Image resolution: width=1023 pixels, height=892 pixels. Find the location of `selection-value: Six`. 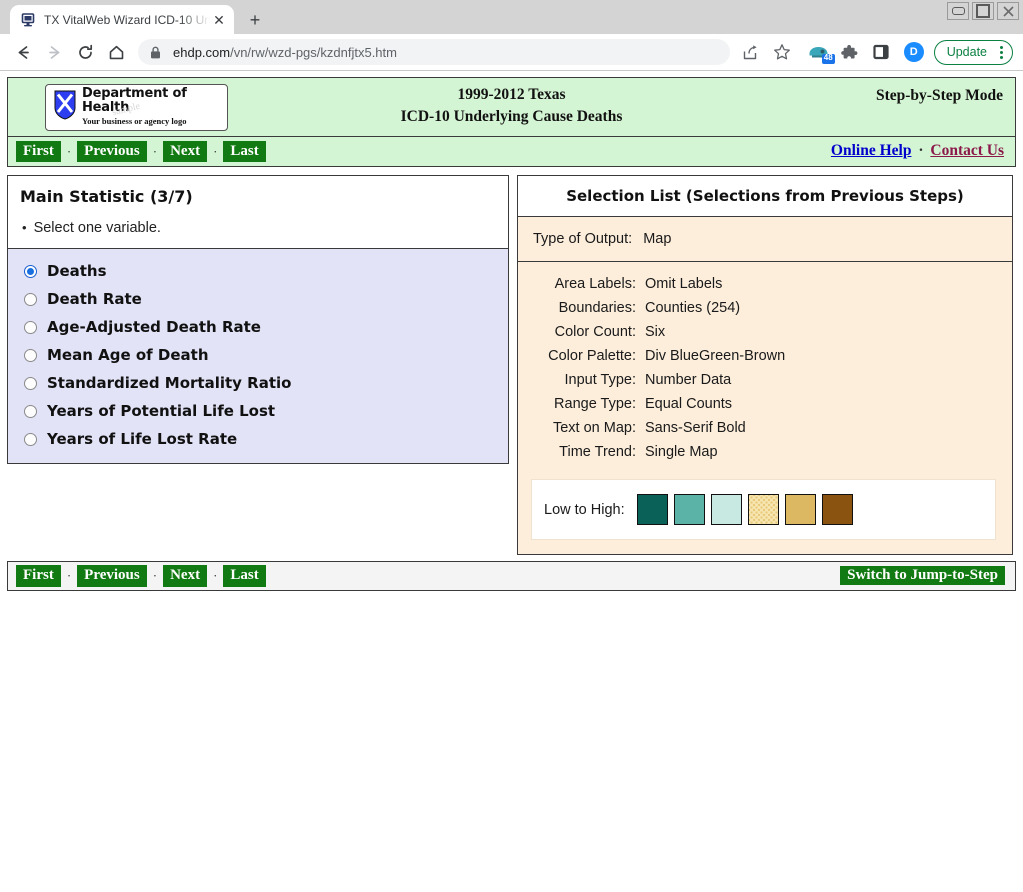

selection-value: Six is located at coordinates (655, 332).